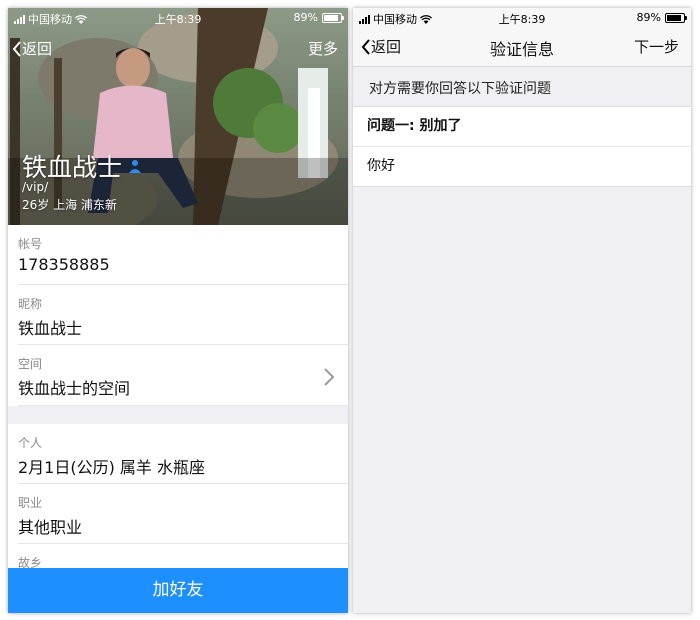 The width and height of the screenshot is (700, 620). I want to click on vip-label: /vip/, so click(35, 187).